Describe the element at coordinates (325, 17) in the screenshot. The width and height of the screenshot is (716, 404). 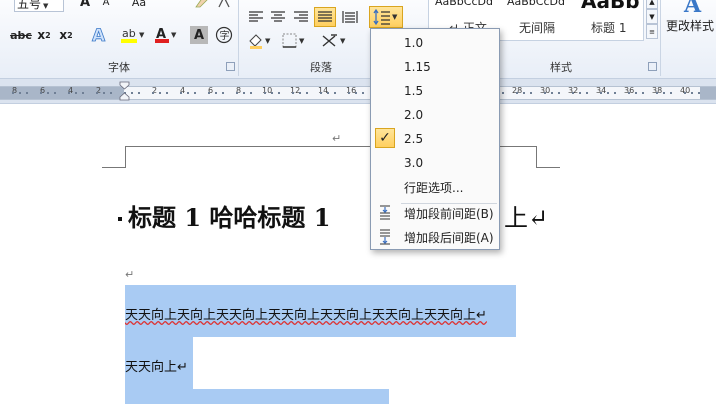
I see `justify-button` at that location.